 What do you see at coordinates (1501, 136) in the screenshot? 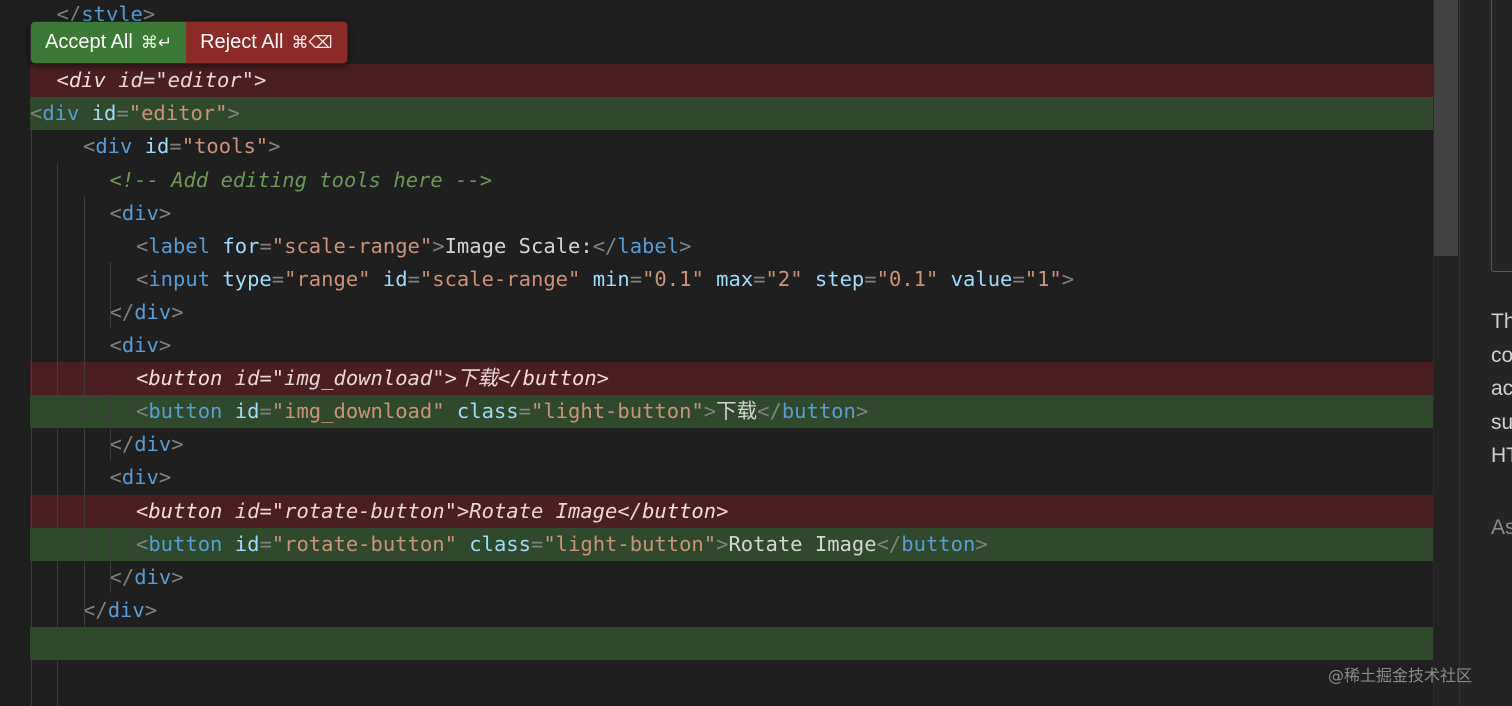
I see `side-panel-card` at bounding box center [1501, 136].